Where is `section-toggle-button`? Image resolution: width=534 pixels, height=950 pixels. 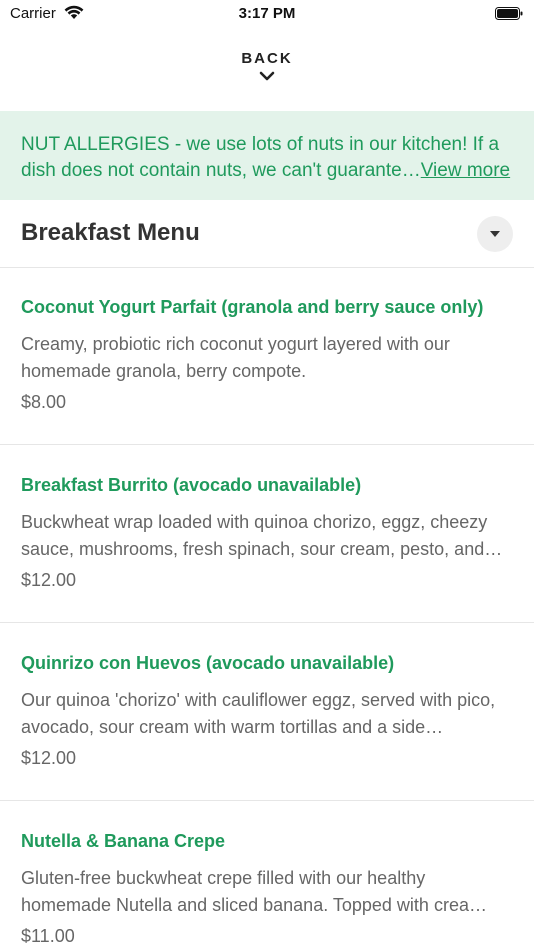 section-toggle-button is located at coordinates (495, 234).